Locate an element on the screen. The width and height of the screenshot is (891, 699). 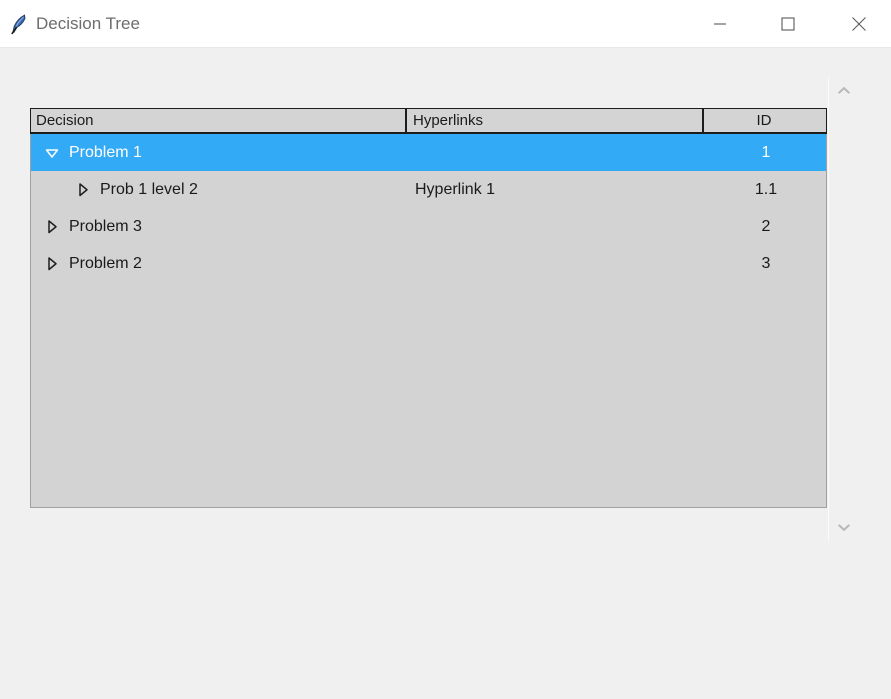
tree-row-label: Problem 3 is located at coordinates (105, 226).